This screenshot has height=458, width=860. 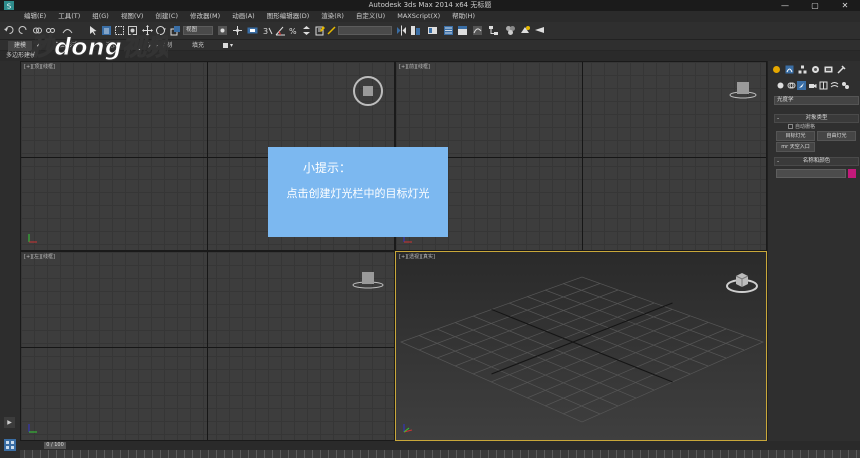 What do you see at coordinates (39, 256) in the screenshot?
I see `viewport-left-label: [+][左][线框]` at bounding box center [39, 256].